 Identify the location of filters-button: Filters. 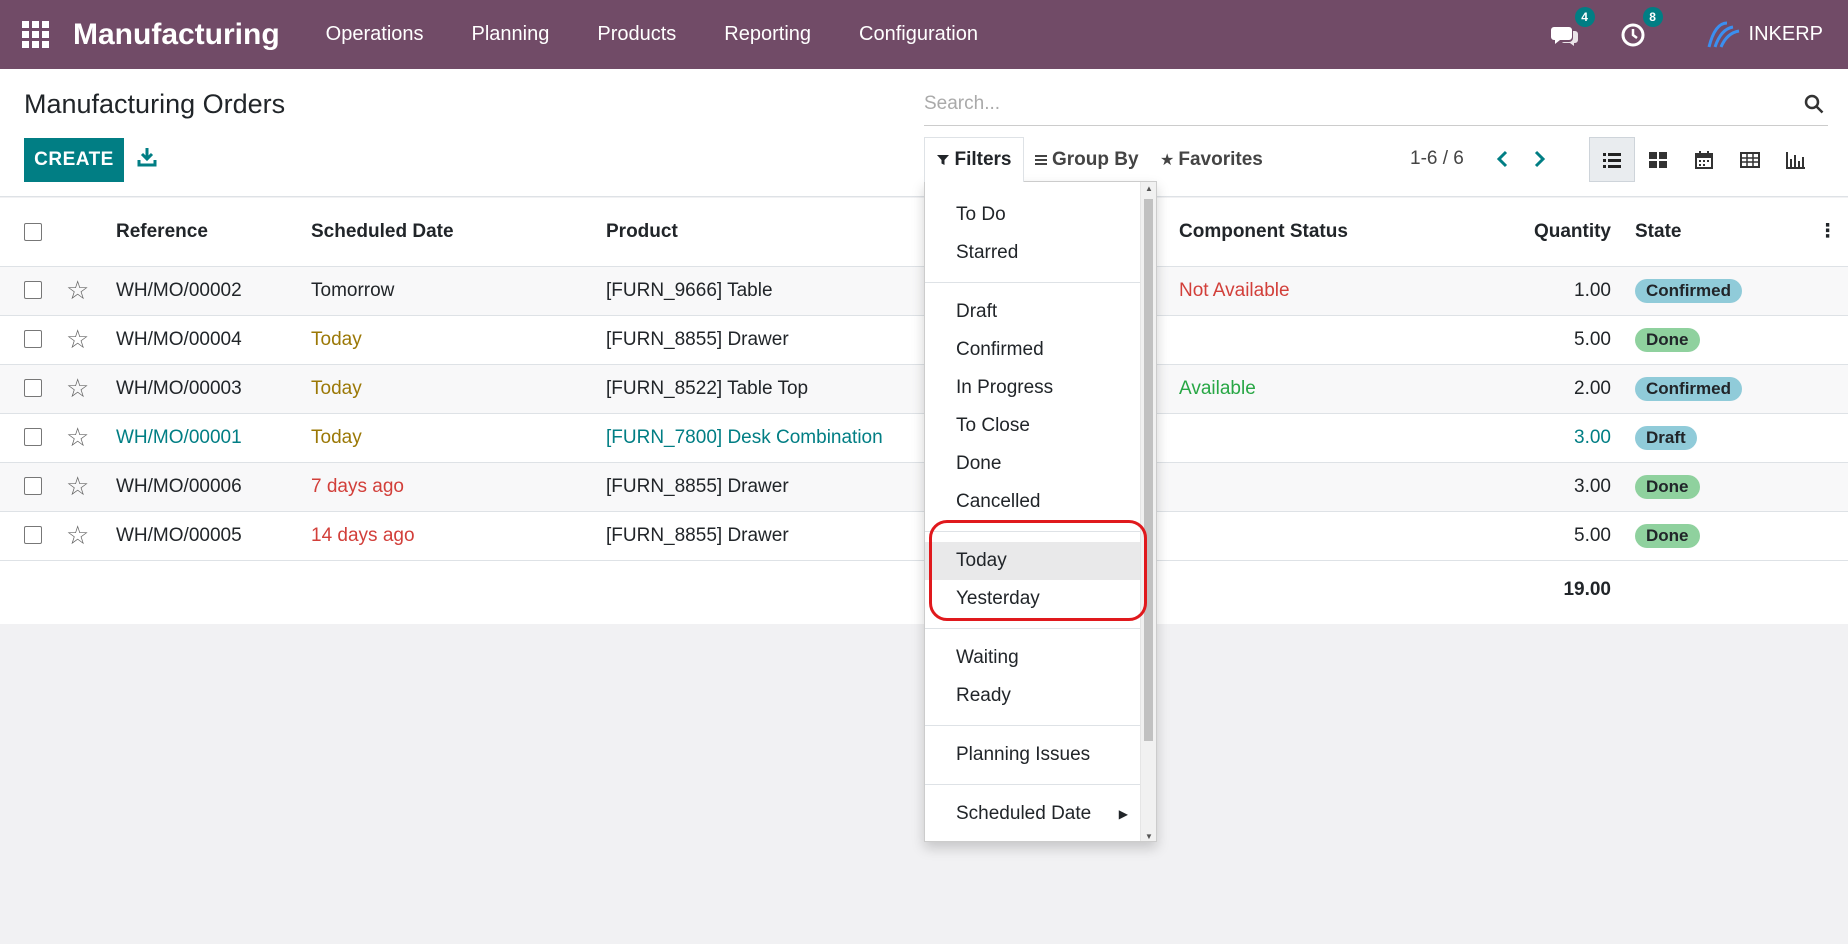
(974, 159).